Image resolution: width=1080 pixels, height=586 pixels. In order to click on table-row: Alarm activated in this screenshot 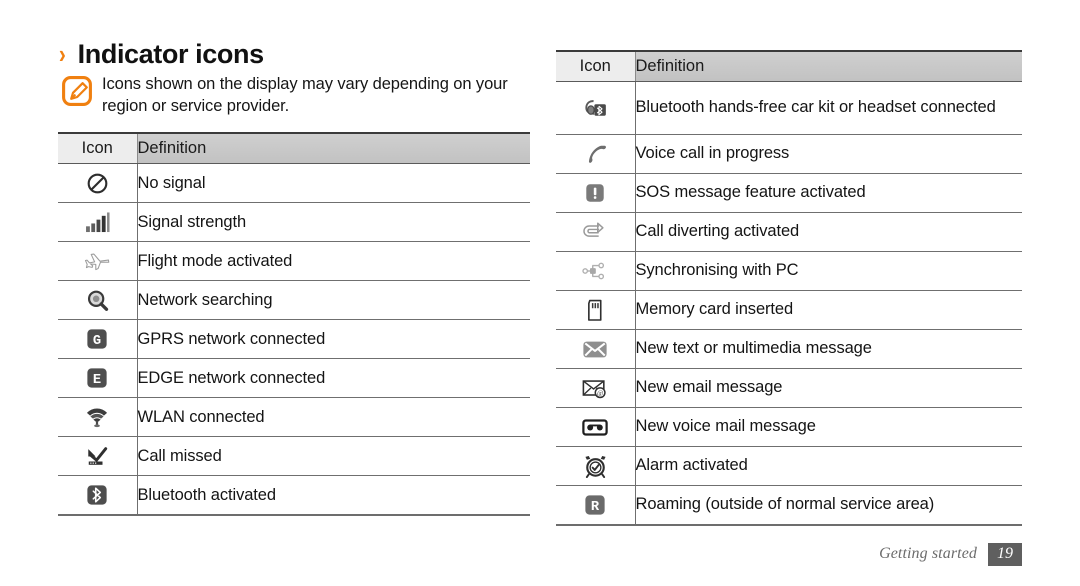, I will do `click(789, 466)`.